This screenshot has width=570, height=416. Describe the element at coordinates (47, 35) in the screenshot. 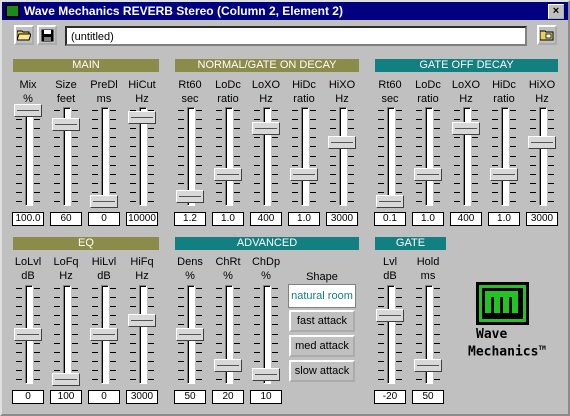

I see `save-button` at that location.